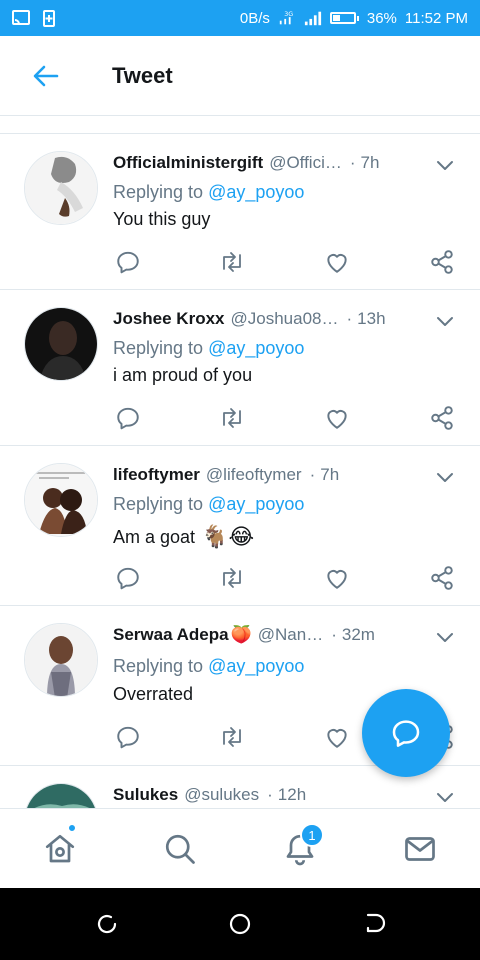 The width and height of the screenshot is (480, 960). I want to click on tweet-author-handle: @sulukes, so click(221, 795).